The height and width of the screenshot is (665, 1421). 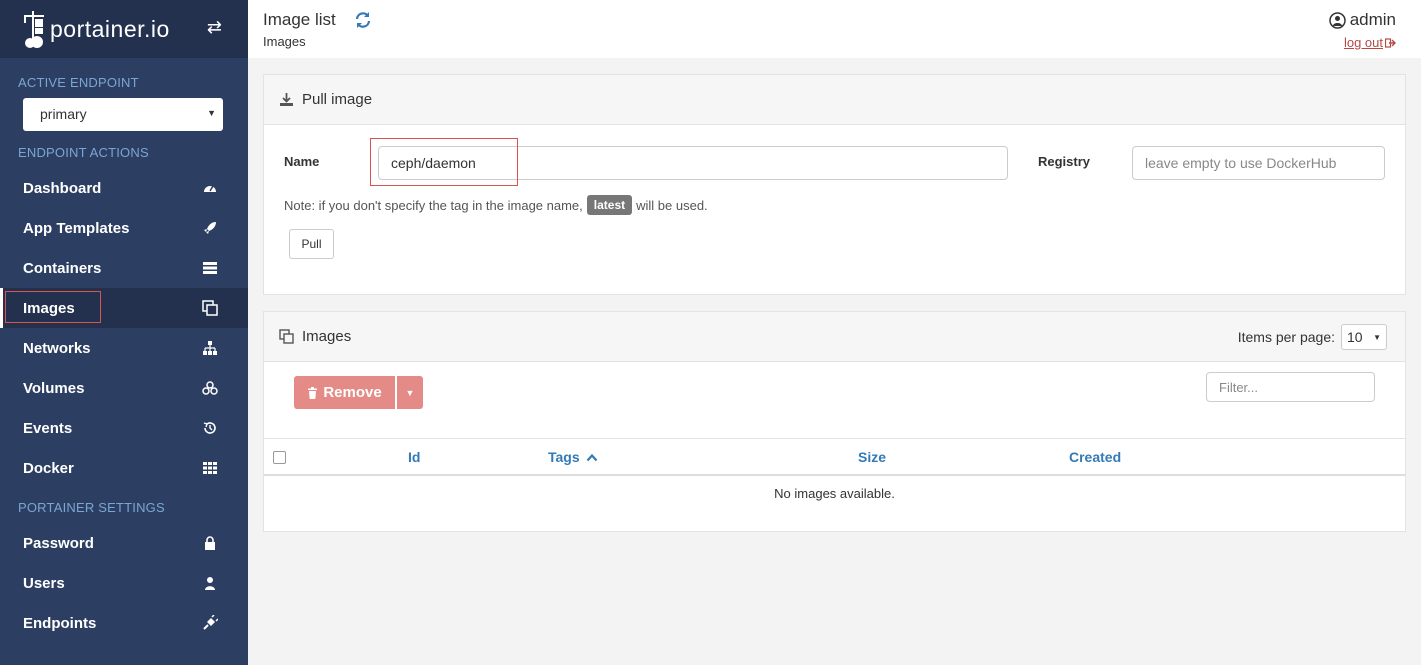 What do you see at coordinates (124, 268) in the screenshot?
I see `sidebar-item-containers: Containers` at bounding box center [124, 268].